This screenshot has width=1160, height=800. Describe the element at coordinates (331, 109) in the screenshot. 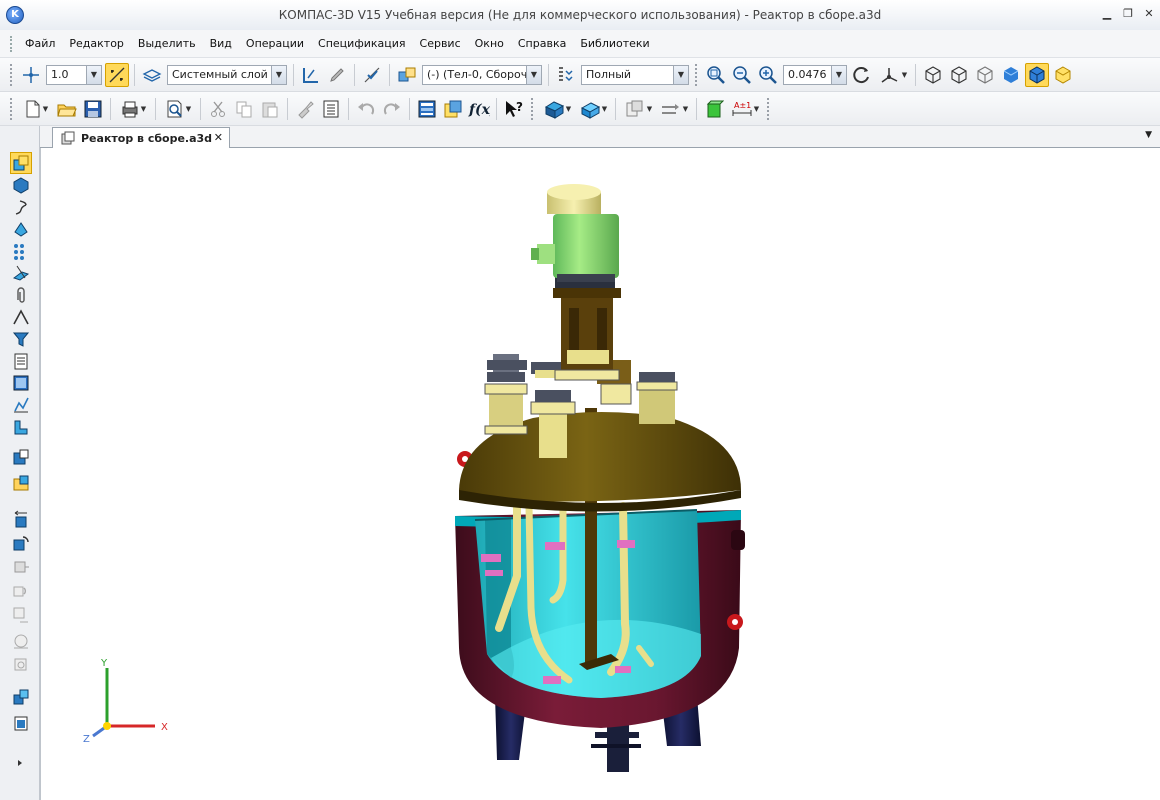

I see `properties-icon` at that location.